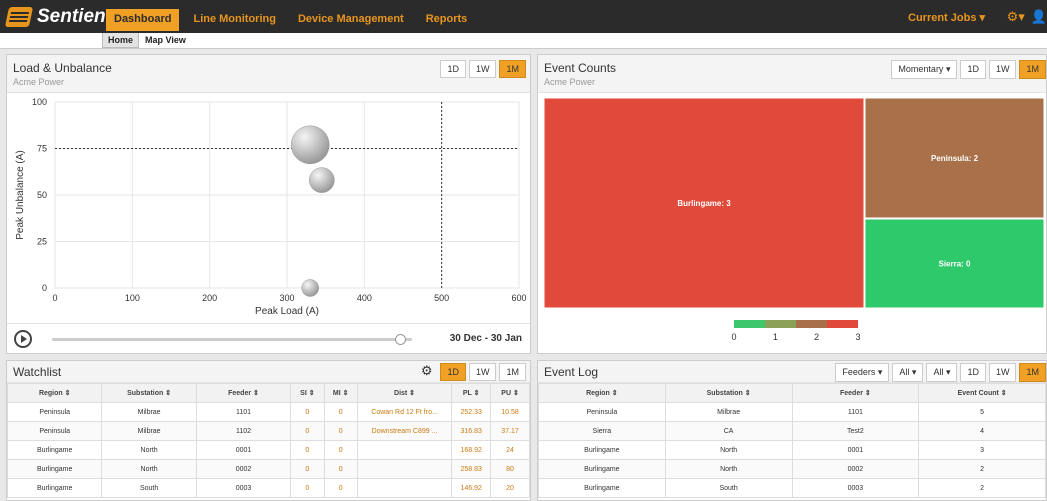 The height and width of the screenshot is (501, 1047). I want to click on brand-name: Sentient, so click(74, 16).